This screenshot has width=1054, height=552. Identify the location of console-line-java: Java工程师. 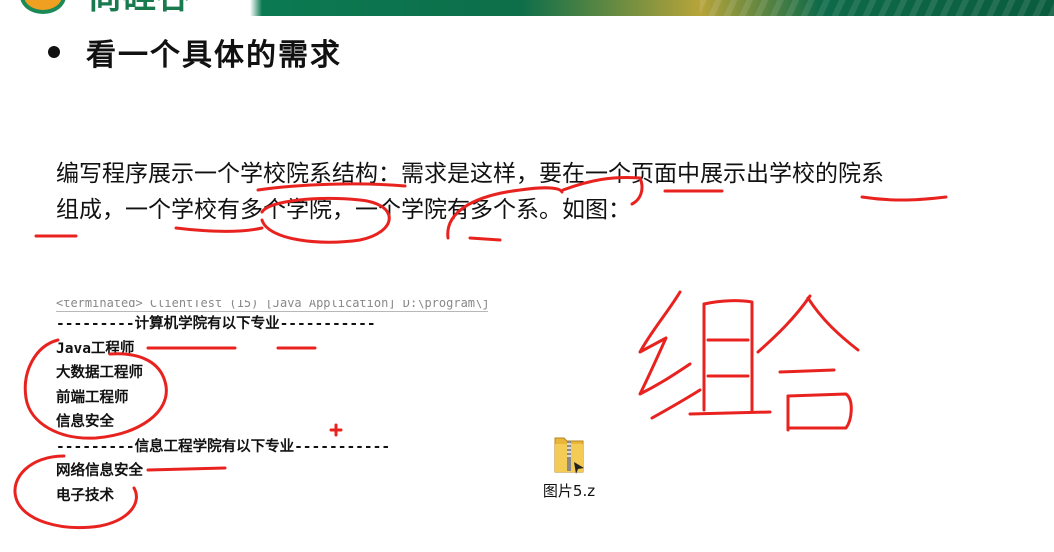
(95, 348).